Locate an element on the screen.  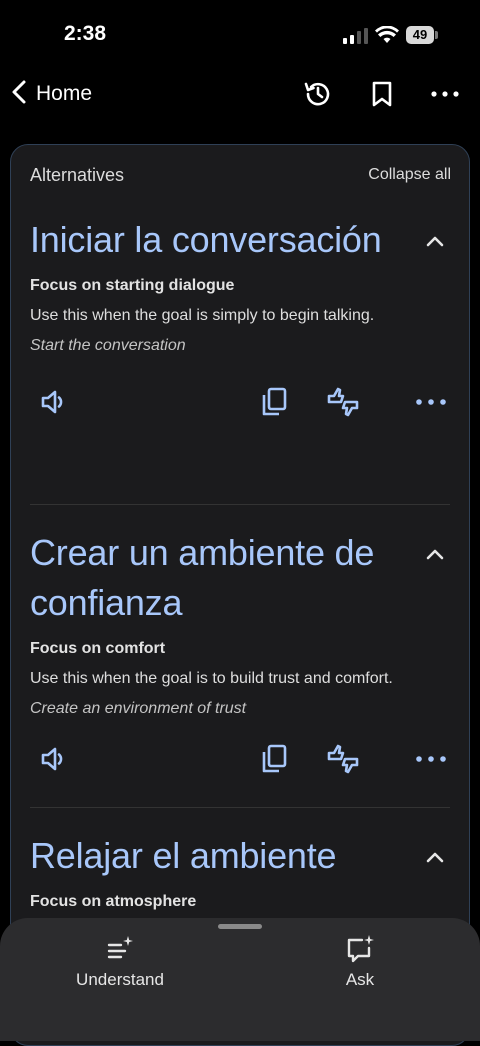
tab-ask-label: Ask is located at coordinates (360, 979).